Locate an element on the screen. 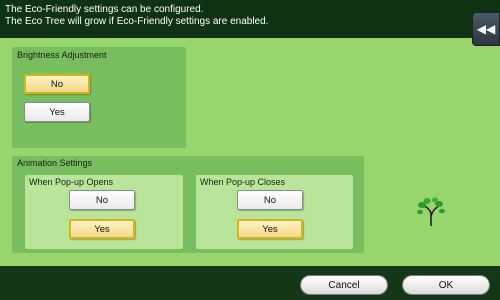 Image resolution: width=500 pixels, height=300 pixels. brightness-yes-button: Yes is located at coordinates (57, 112).